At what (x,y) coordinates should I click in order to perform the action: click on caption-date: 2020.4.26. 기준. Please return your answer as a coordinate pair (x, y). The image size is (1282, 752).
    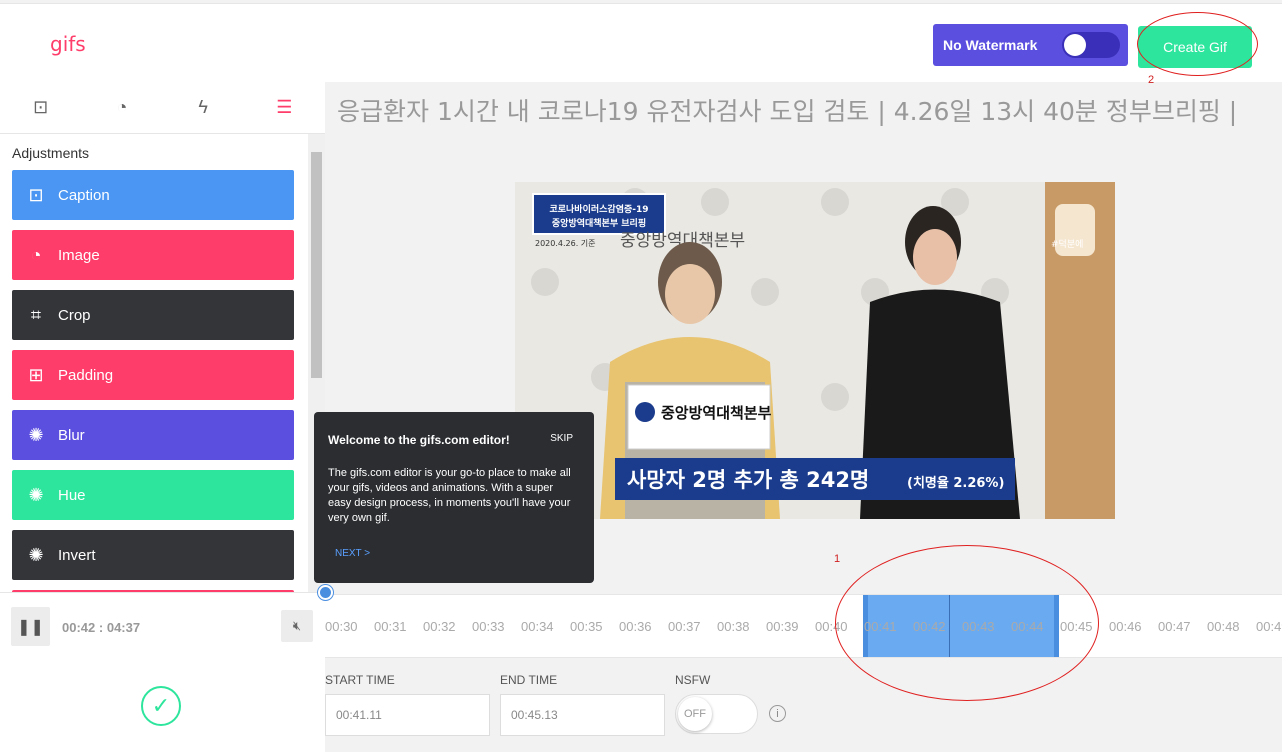
    Looking at the image, I should click on (565, 243).